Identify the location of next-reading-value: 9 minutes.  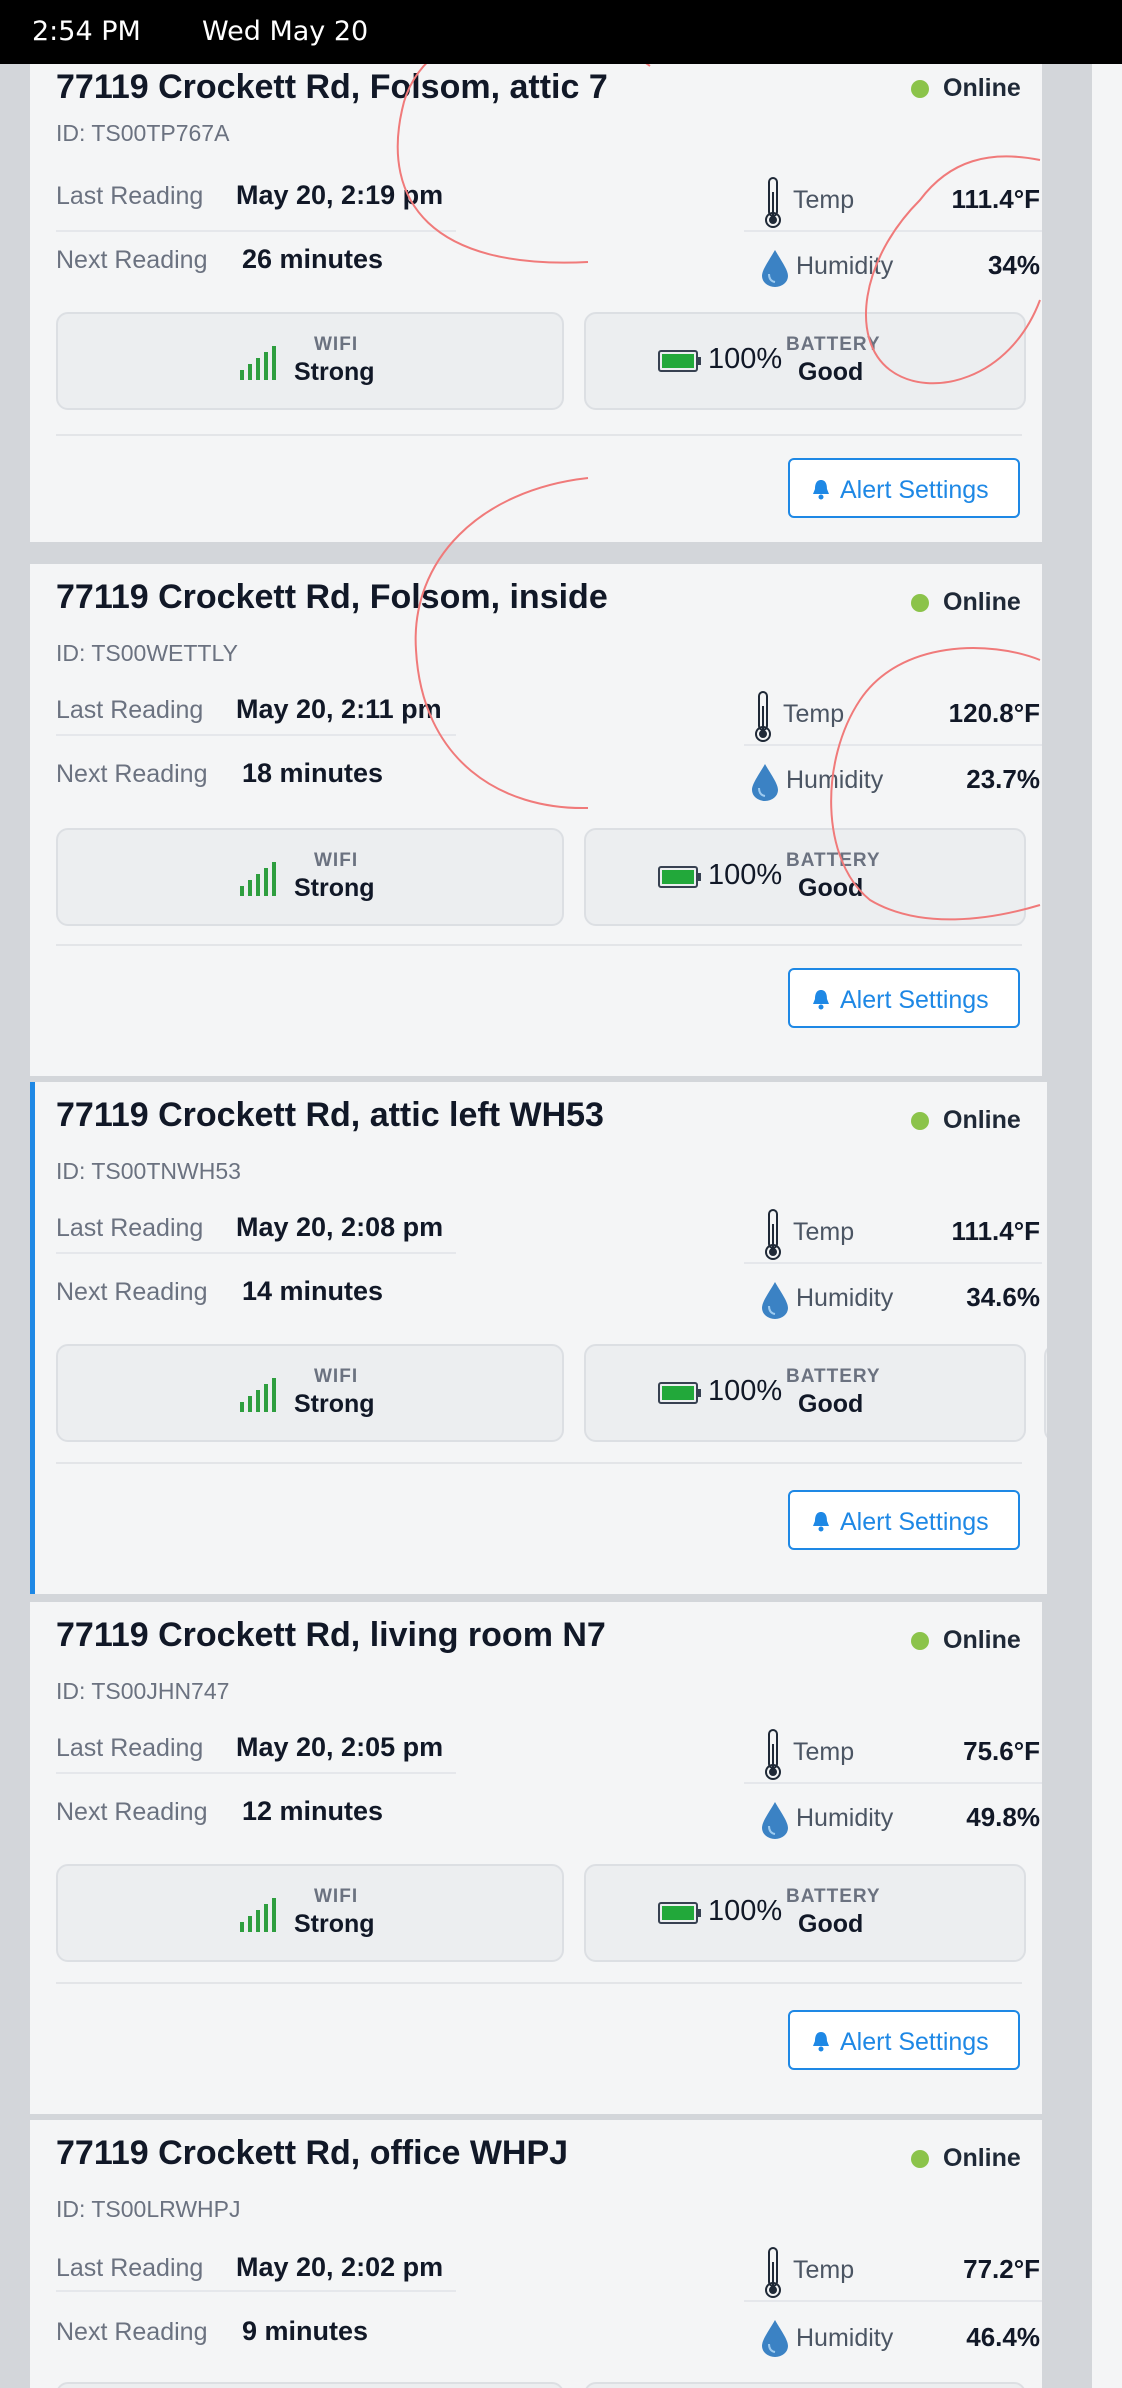
(305, 2331).